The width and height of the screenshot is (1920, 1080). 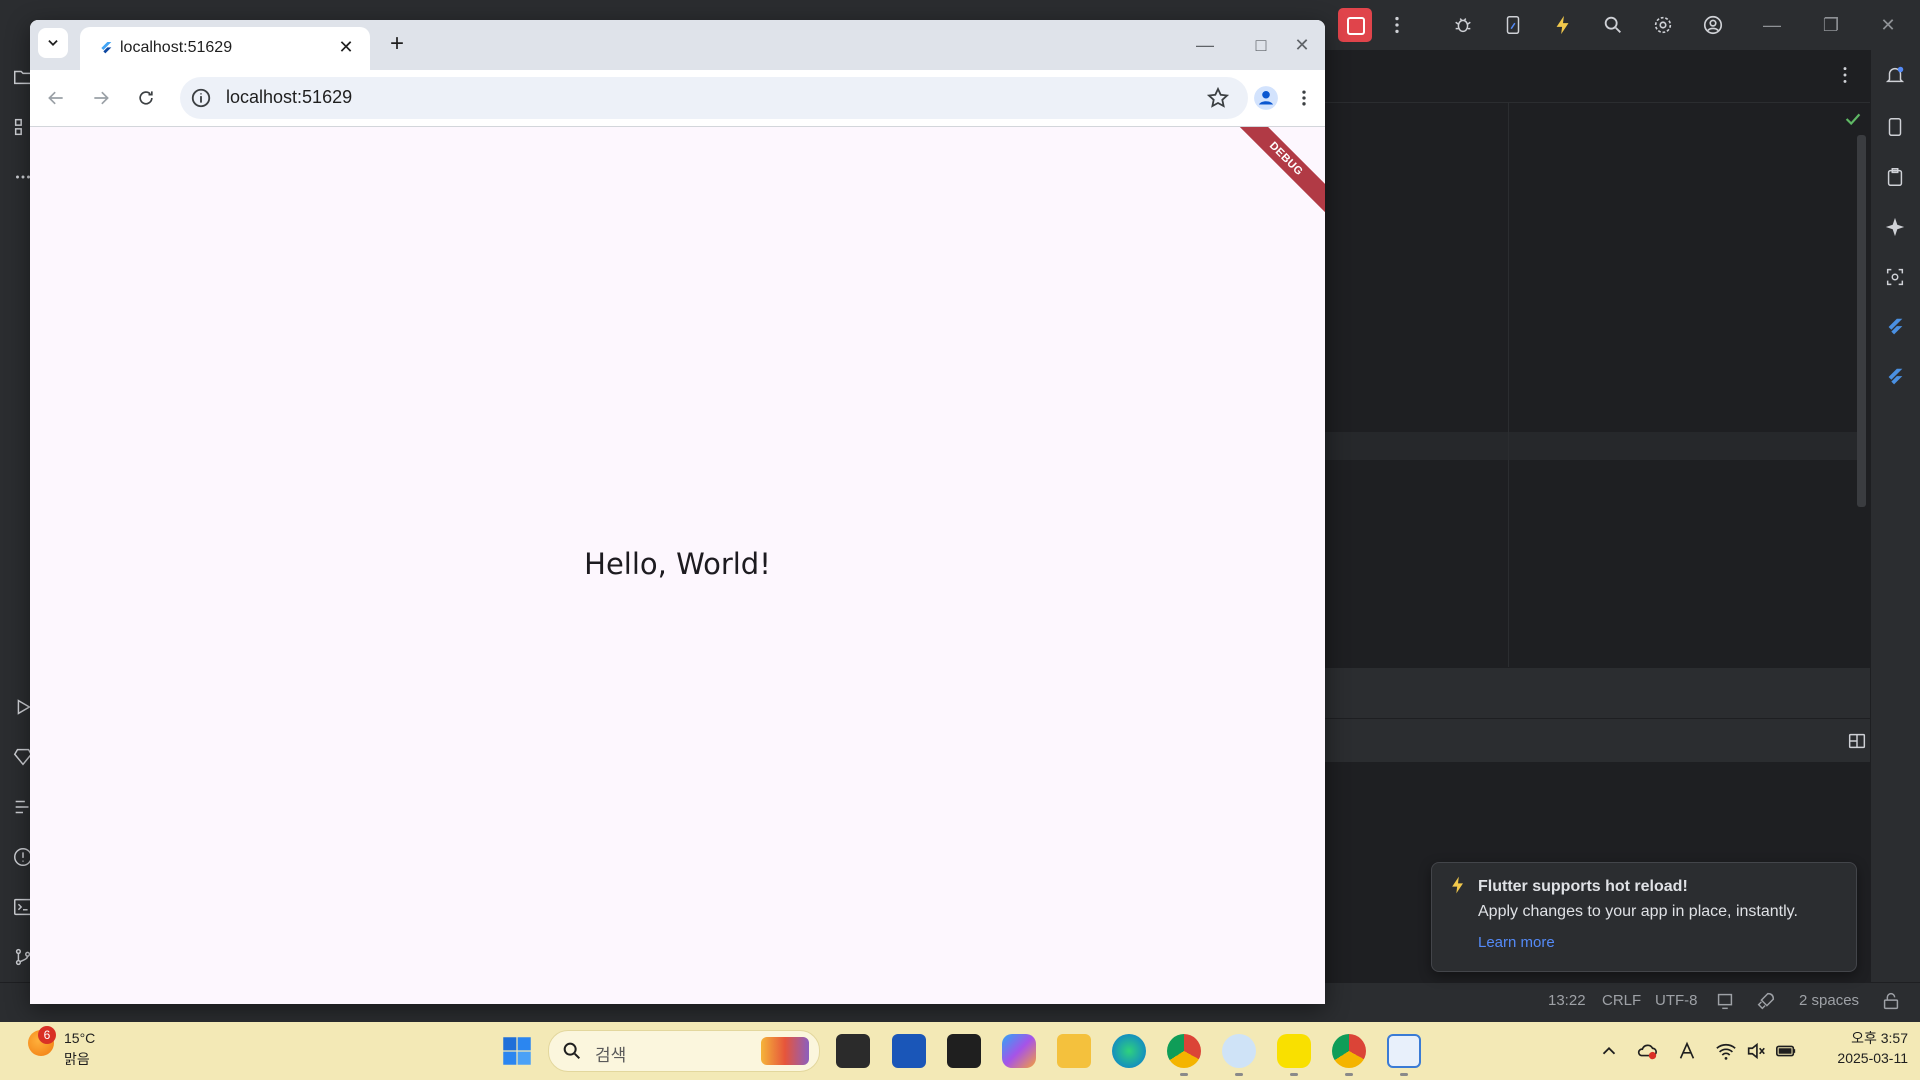 What do you see at coordinates (79, 1038) in the screenshot?
I see `weather-temperature: 15°C` at bounding box center [79, 1038].